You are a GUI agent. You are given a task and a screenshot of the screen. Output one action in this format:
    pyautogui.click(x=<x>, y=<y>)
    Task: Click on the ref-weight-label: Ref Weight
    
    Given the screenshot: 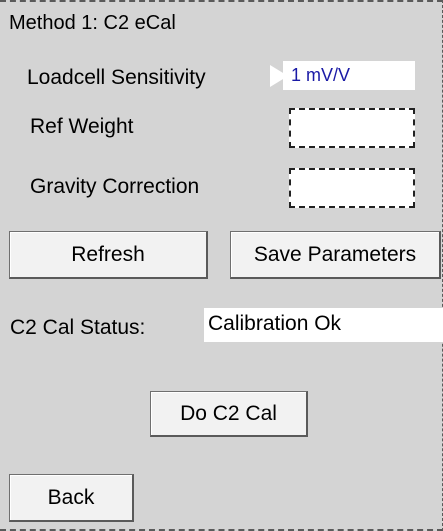 What is the action you would take?
    pyautogui.click(x=82, y=126)
    